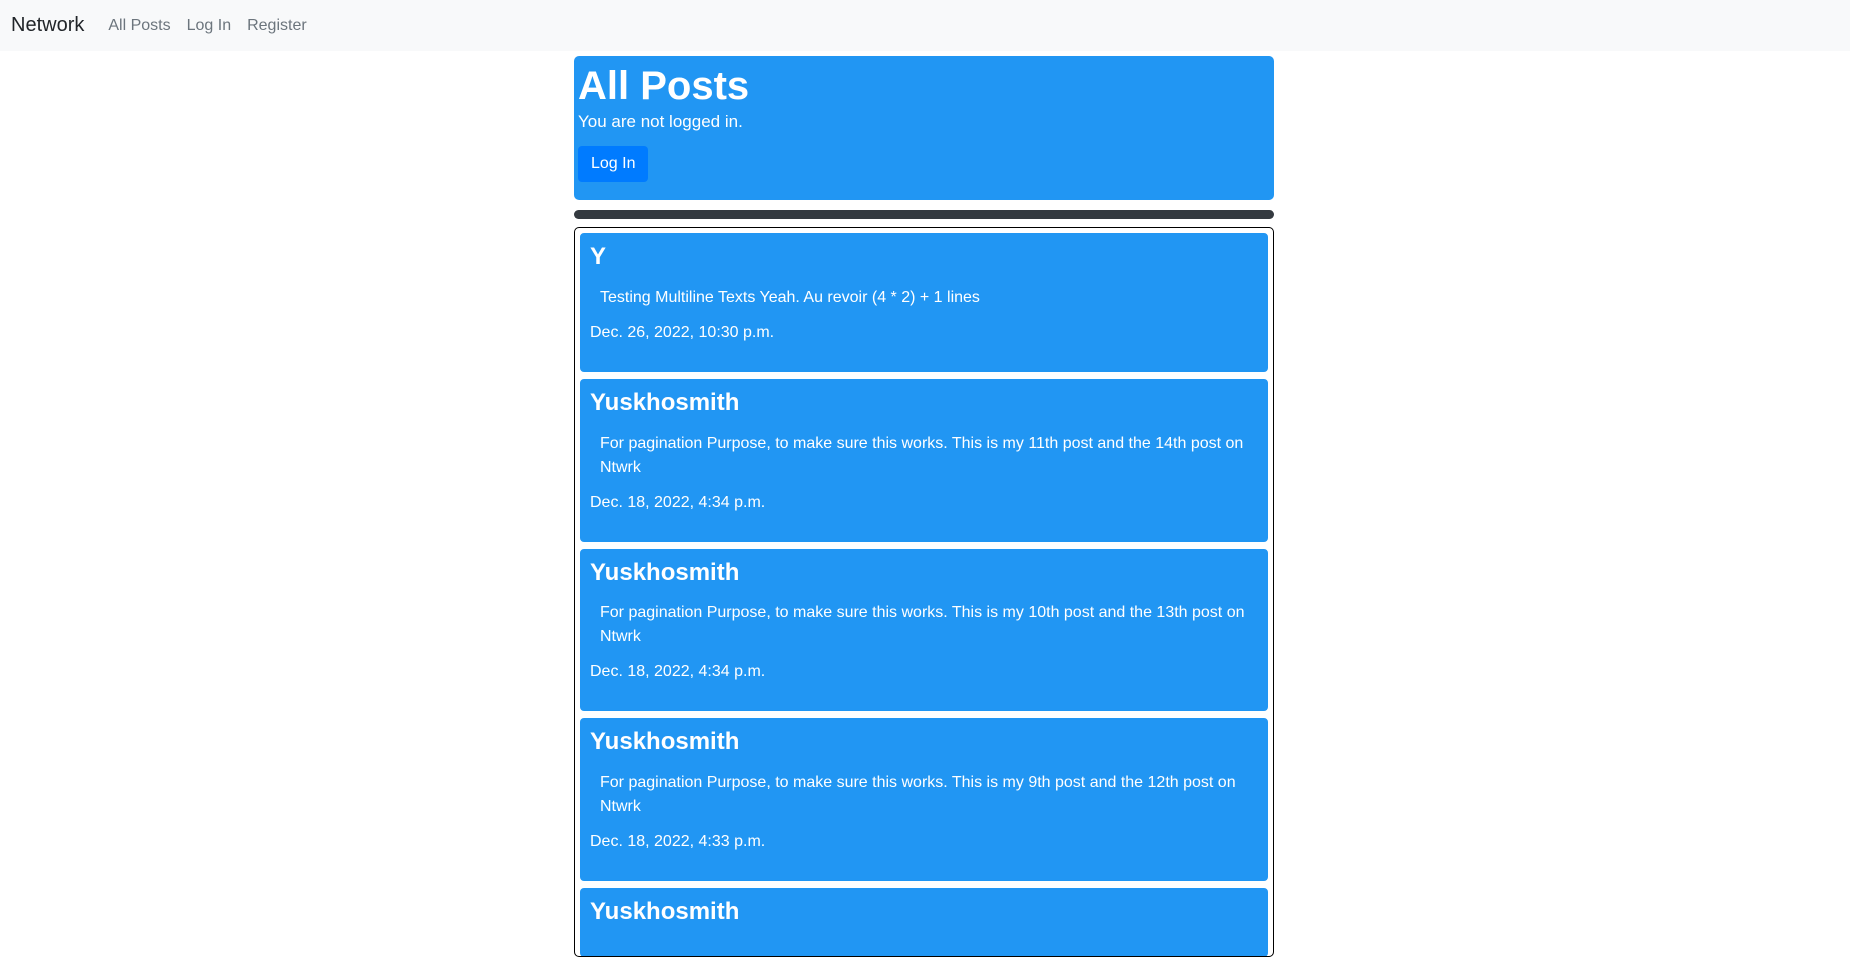 This screenshot has width=1850, height=958. I want to click on header-card: All Posts You are not logged in. Log In, so click(924, 128).